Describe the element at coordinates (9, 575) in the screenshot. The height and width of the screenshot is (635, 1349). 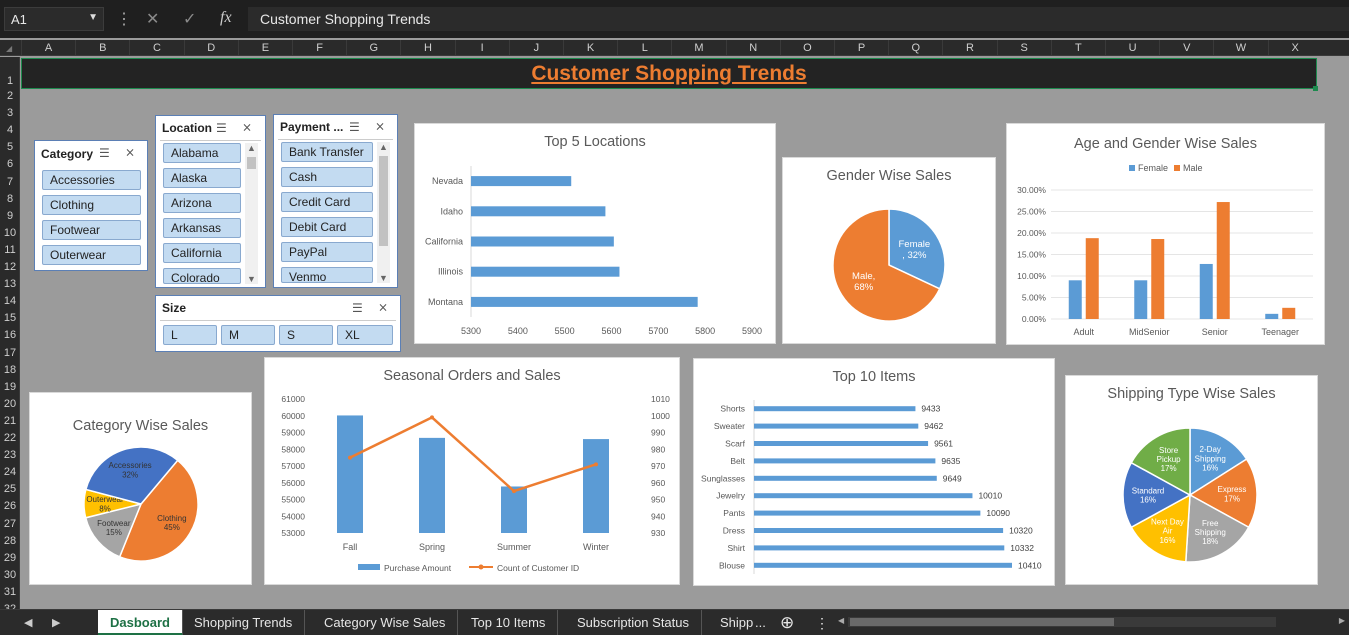
I see `row-header-30: 30` at that location.